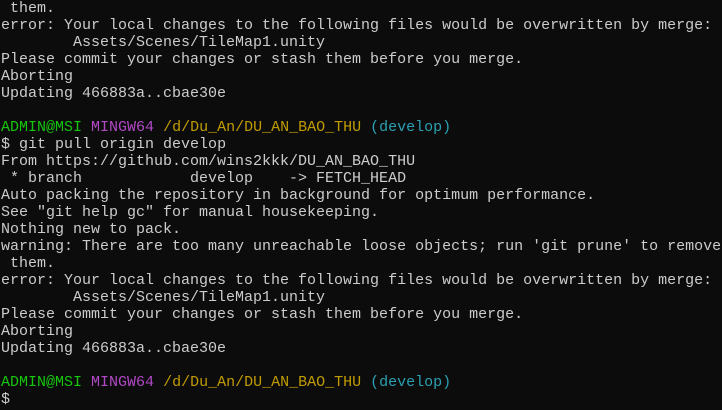 This screenshot has width=722, height=410. I want to click on command-line: $ git pull origin develop, so click(361, 144).